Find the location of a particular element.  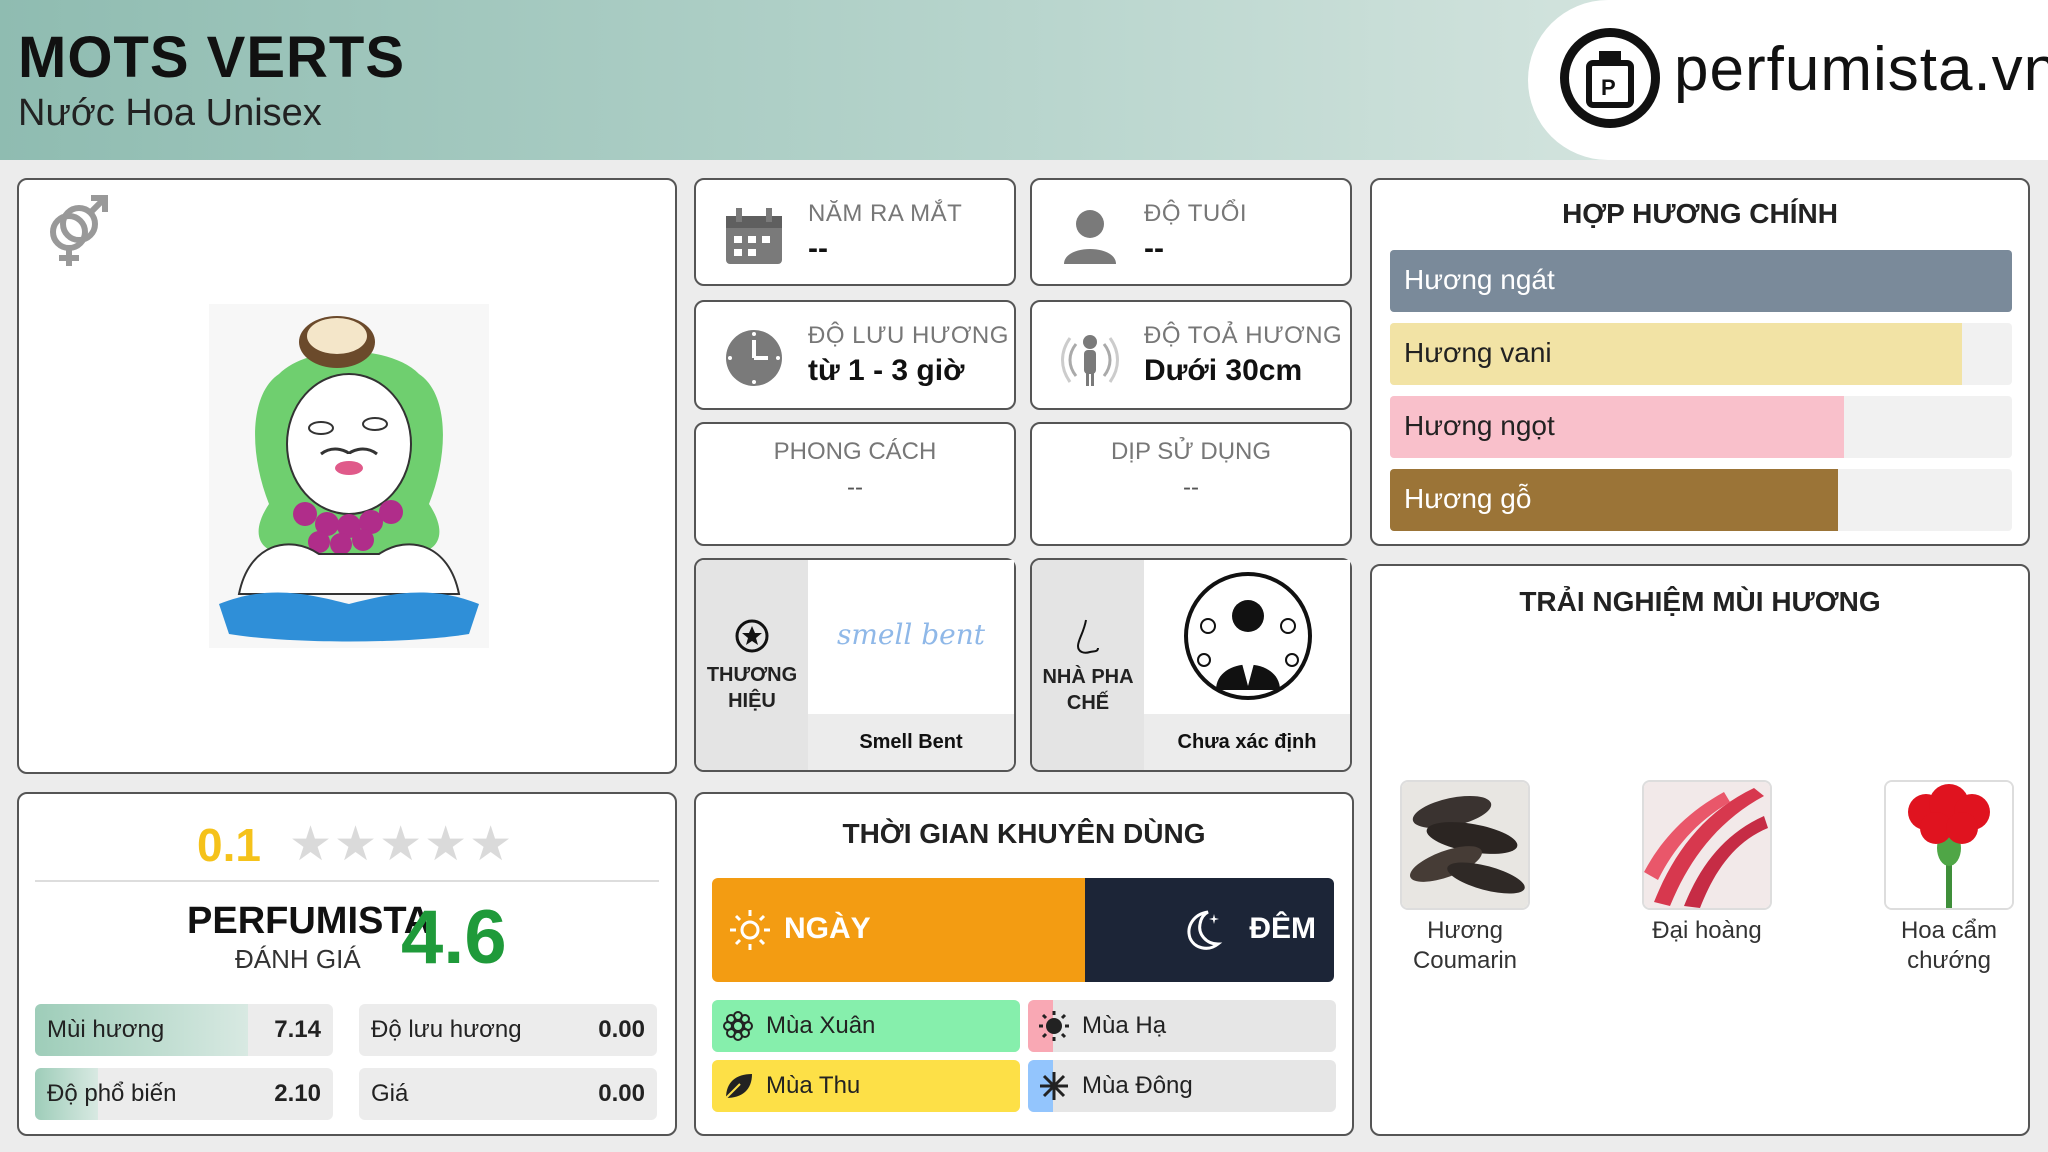

sillage-icon is located at coordinates (1090, 358).